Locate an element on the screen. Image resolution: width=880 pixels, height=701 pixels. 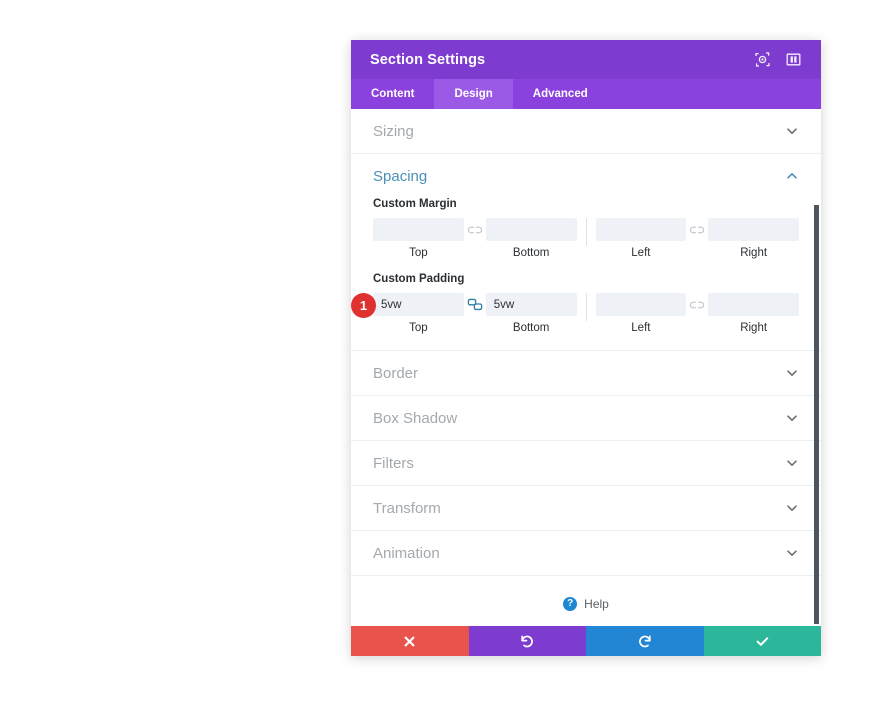
section-transform-header: Transform is located at coordinates (586, 508).